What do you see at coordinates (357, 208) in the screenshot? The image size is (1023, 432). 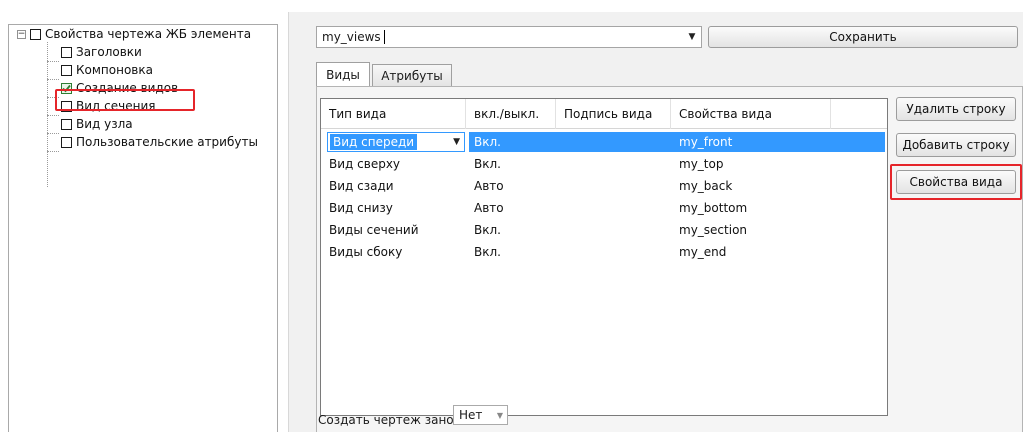 I see `cell-type: Вид снизу` at bounding box center [357, 208].